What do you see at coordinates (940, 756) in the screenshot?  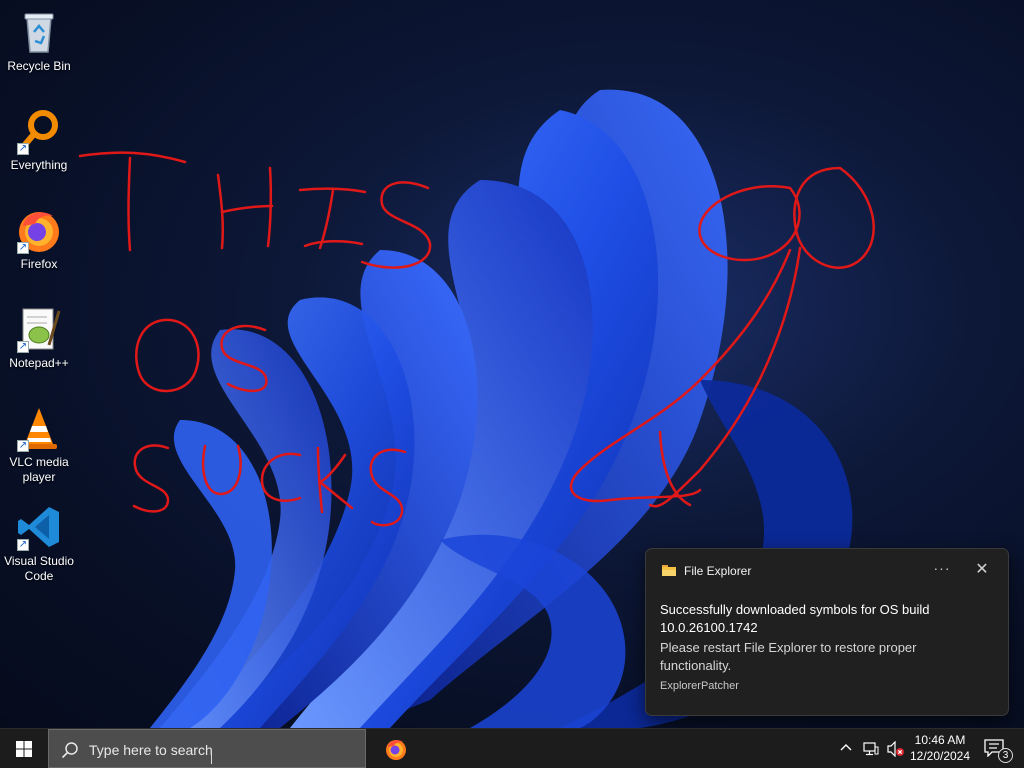 I see `clock-date: 12/20/2024` at bounding box center [940, 756].